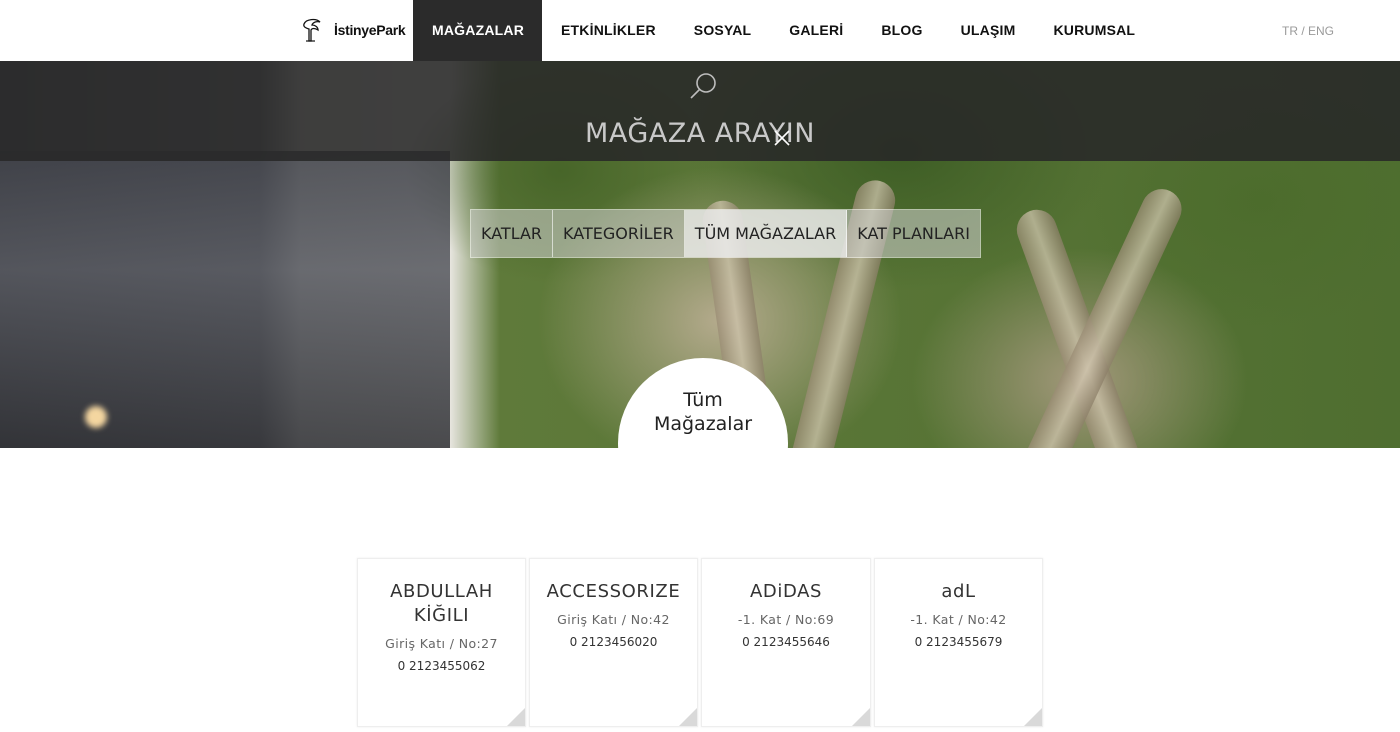  What do you see at coordinates (704, 86) in the screenshot?
I see `search-icon` at bounding box center [704, 86].